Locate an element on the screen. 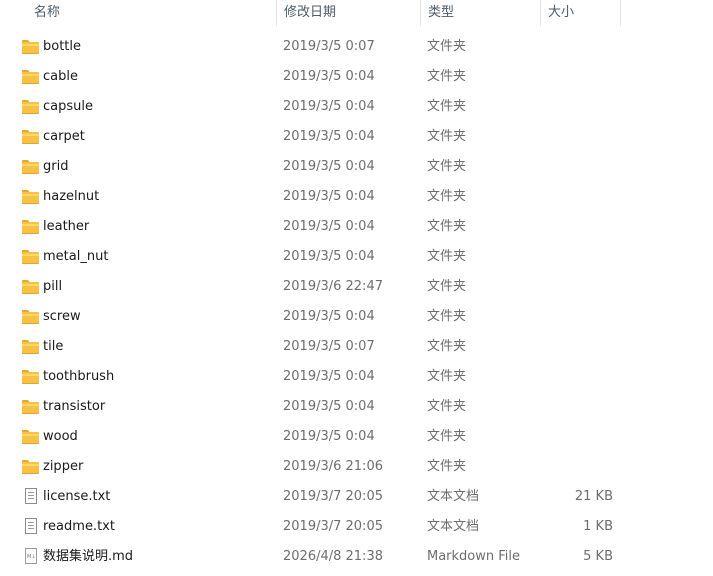 This screenshot has width=713, height=576. file-row: tile 2019/3/5 0:07 文件夹 is located at coordinates (356, 347).